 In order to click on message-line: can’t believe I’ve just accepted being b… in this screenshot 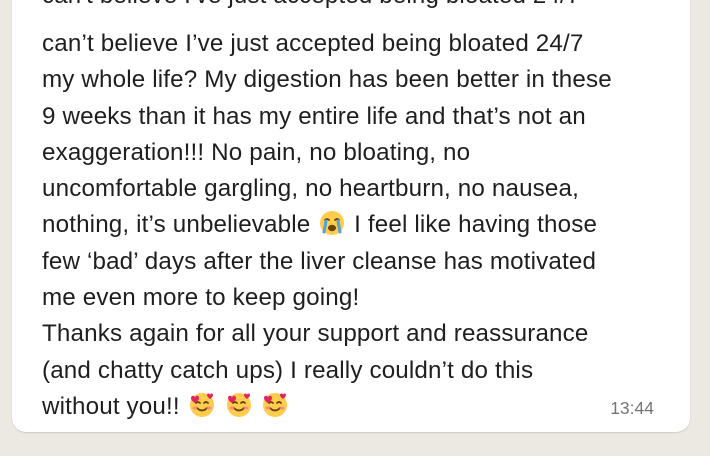, I will do `click(313, 43)`.